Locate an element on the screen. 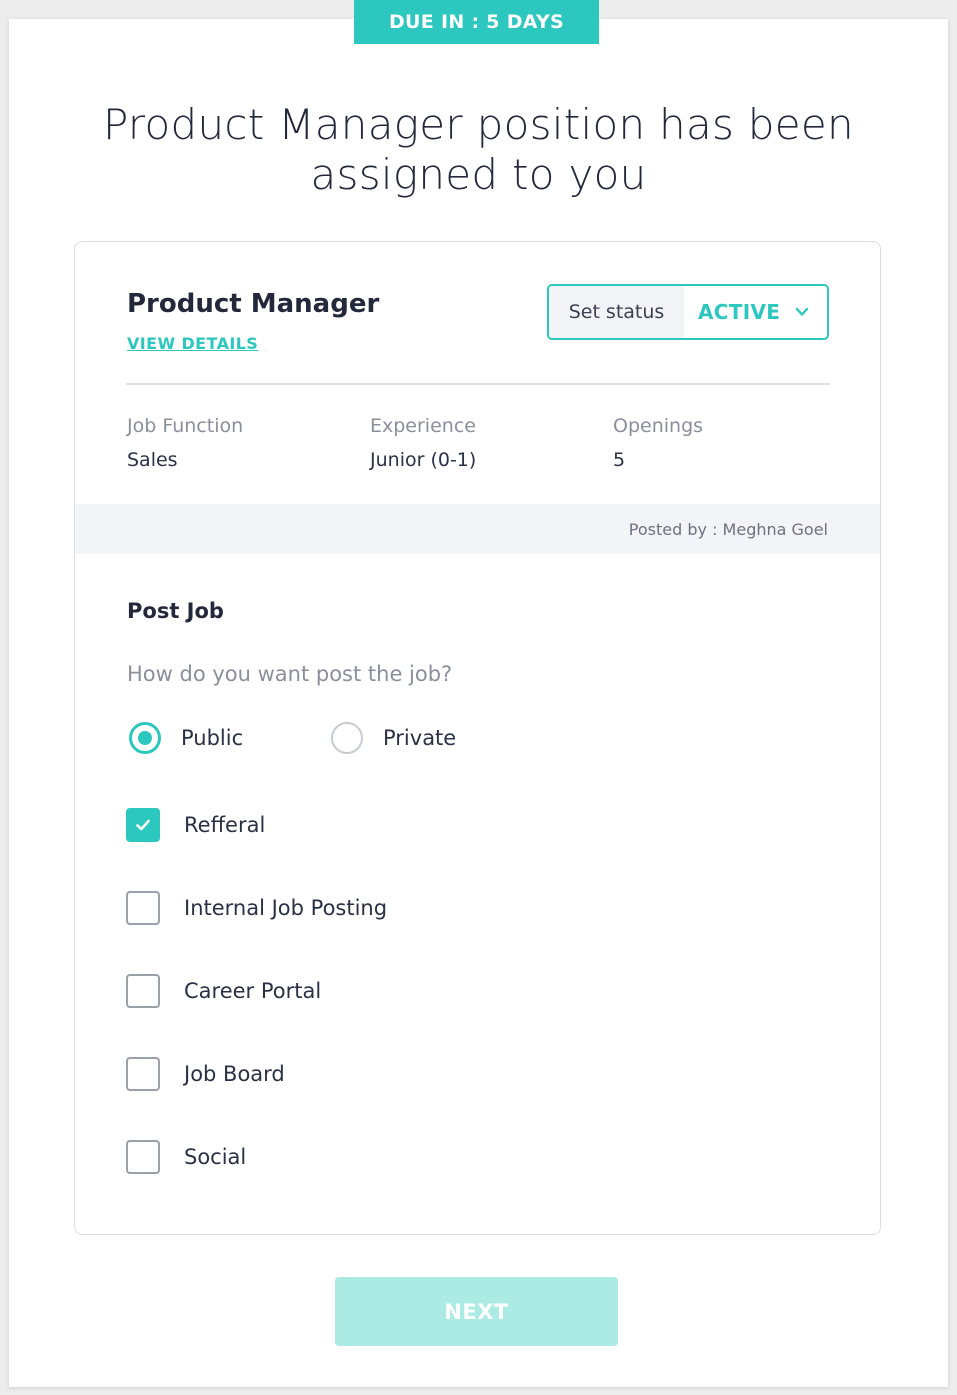  checkbox-label: Refferal is located at coordinates (225, 825).